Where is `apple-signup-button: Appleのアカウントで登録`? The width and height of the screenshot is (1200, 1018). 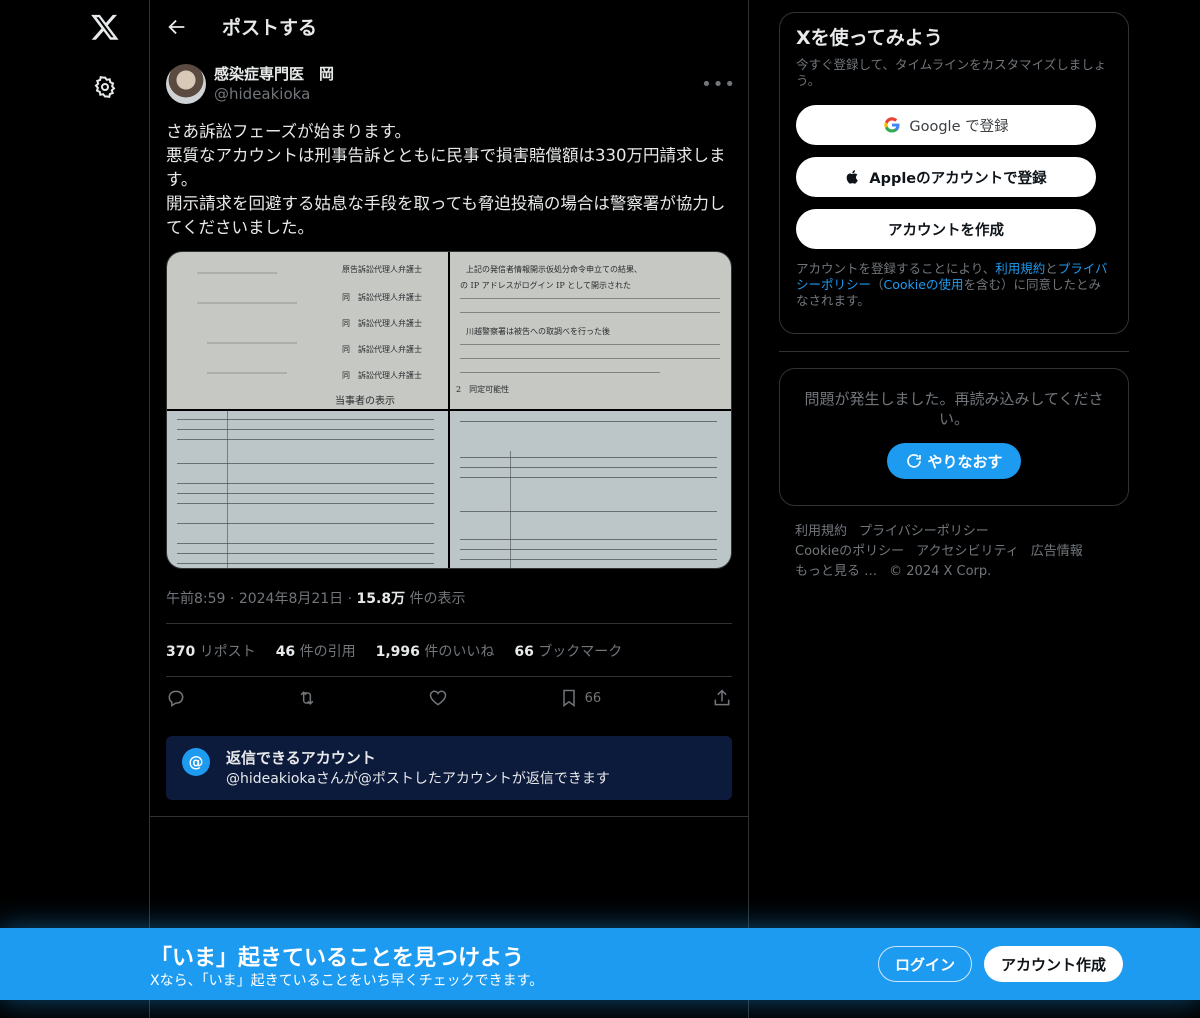
apple-signup-button: Appleのアカウントで登録 is located at coordinates (946, 177).